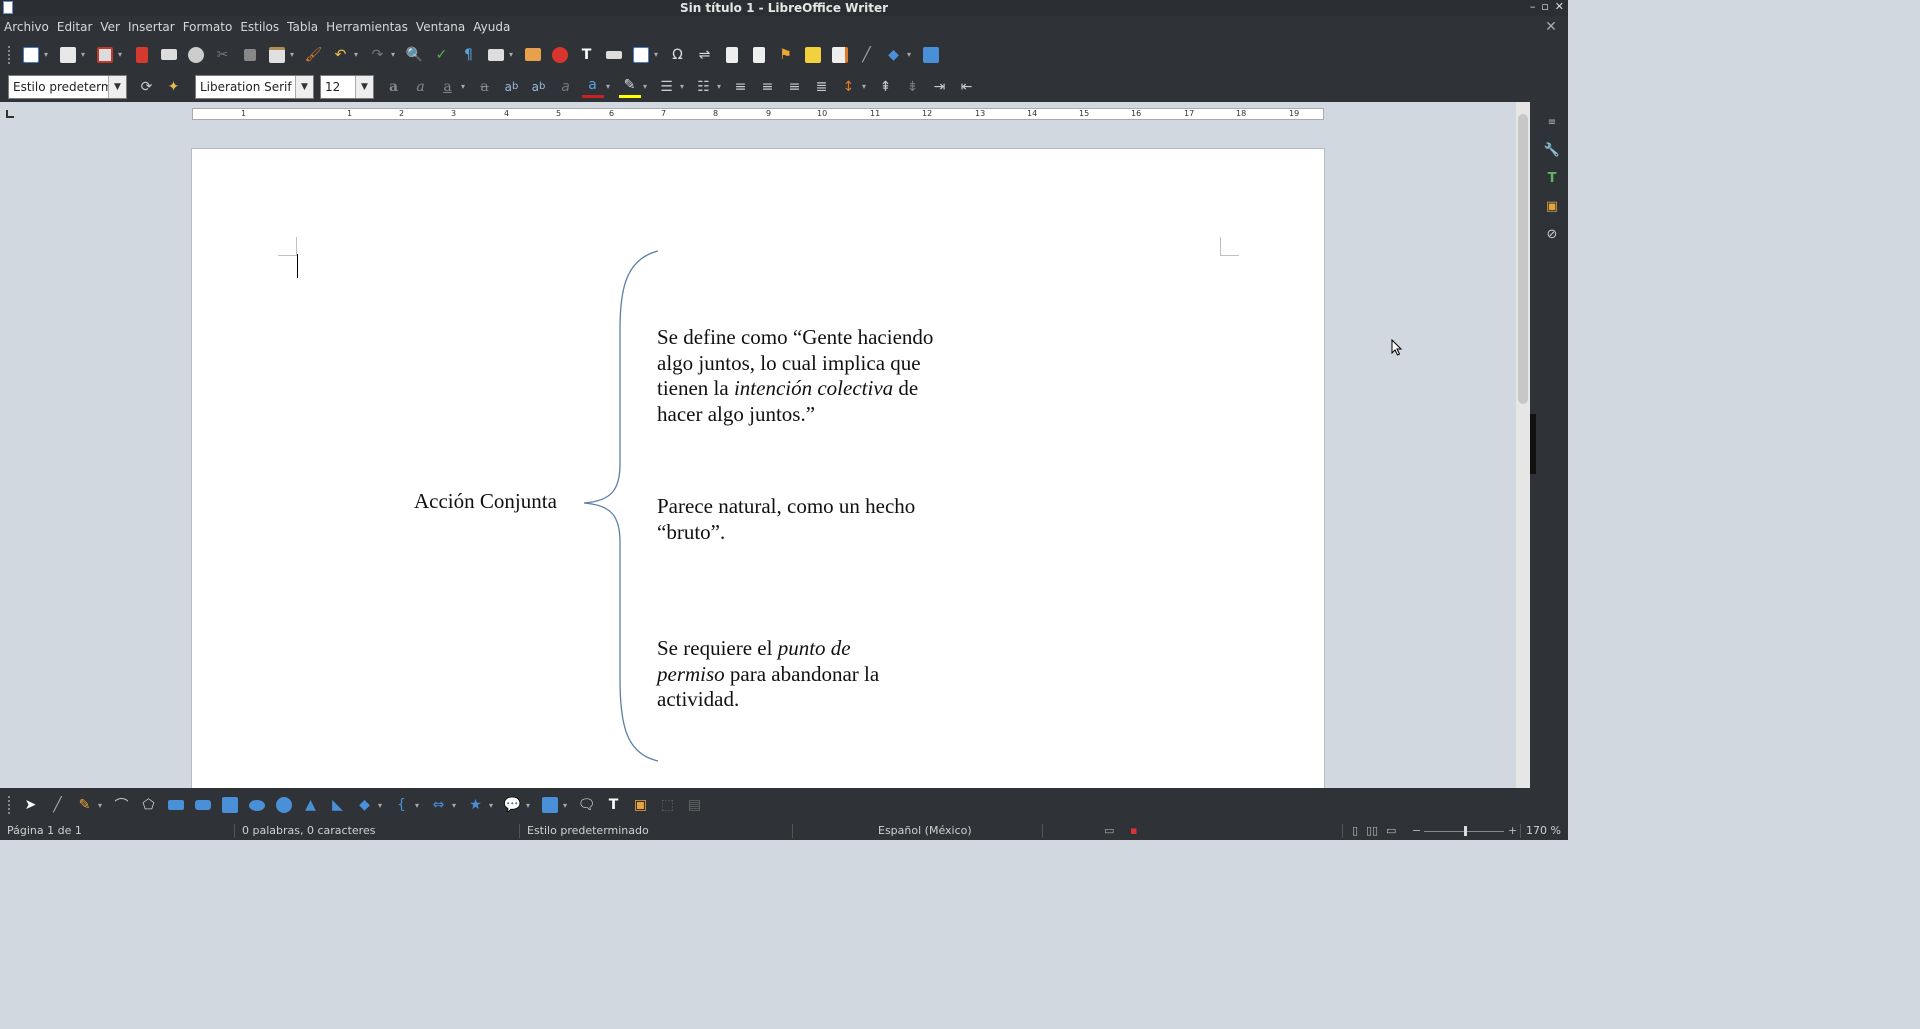 Image resolution: width=1920 pixels, height=1029 pixels. What do you see at coordinates (1133, 830) in the screenshot?
I see `document-modified-icon: ▪` at bounding box center [1133, 830].